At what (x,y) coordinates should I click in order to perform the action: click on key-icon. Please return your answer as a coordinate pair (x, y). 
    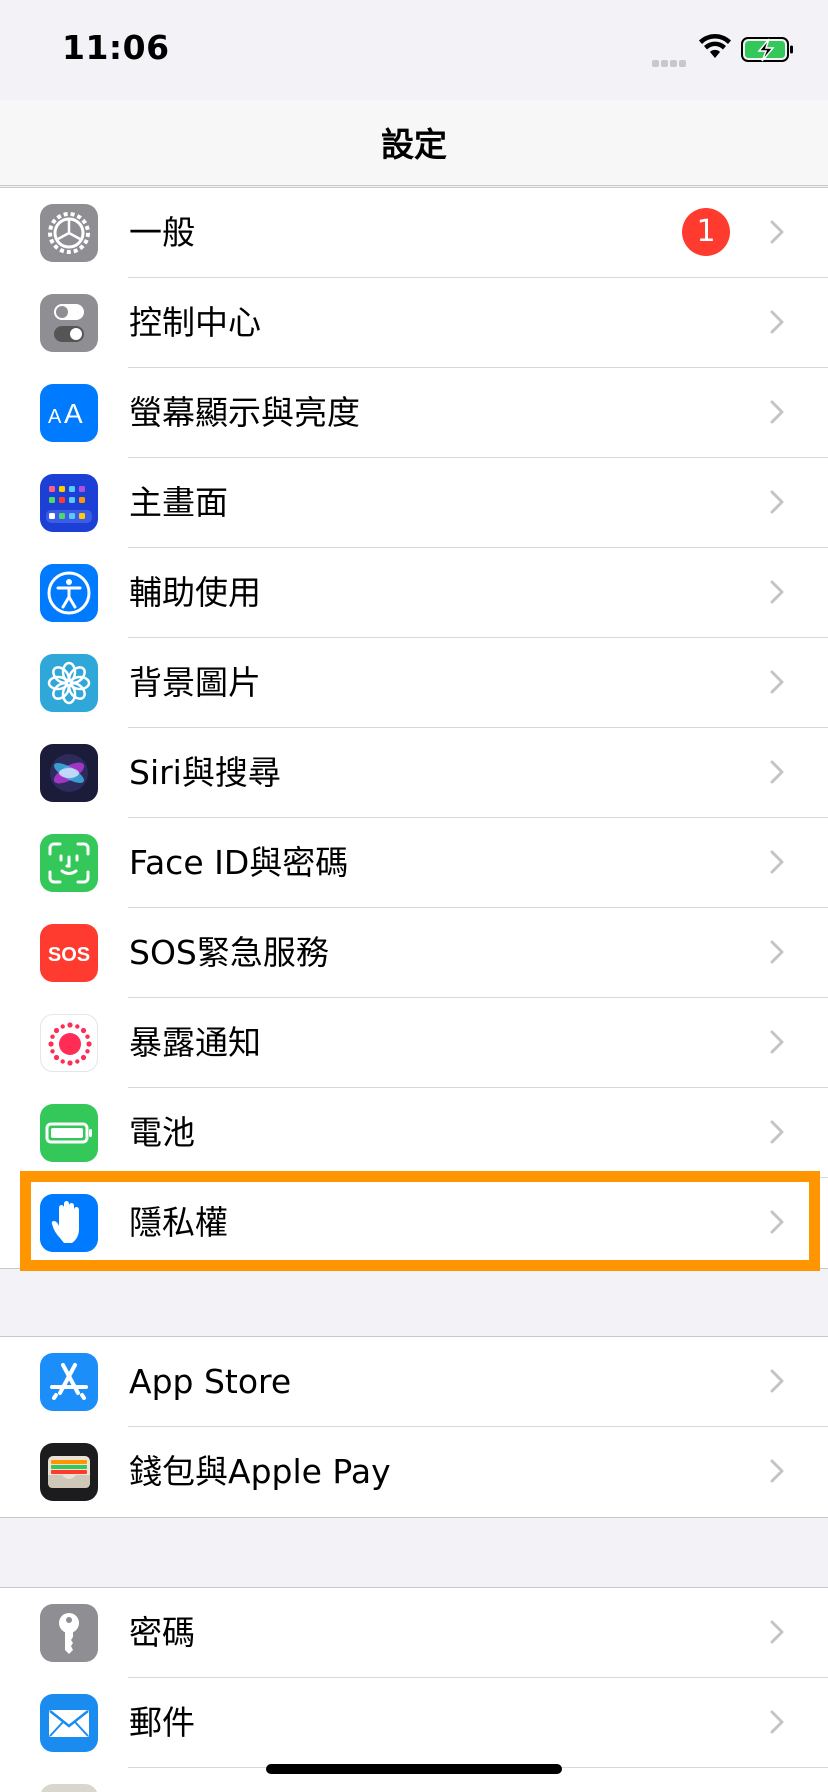
    Looking at the image, I should click on (69, 1633).